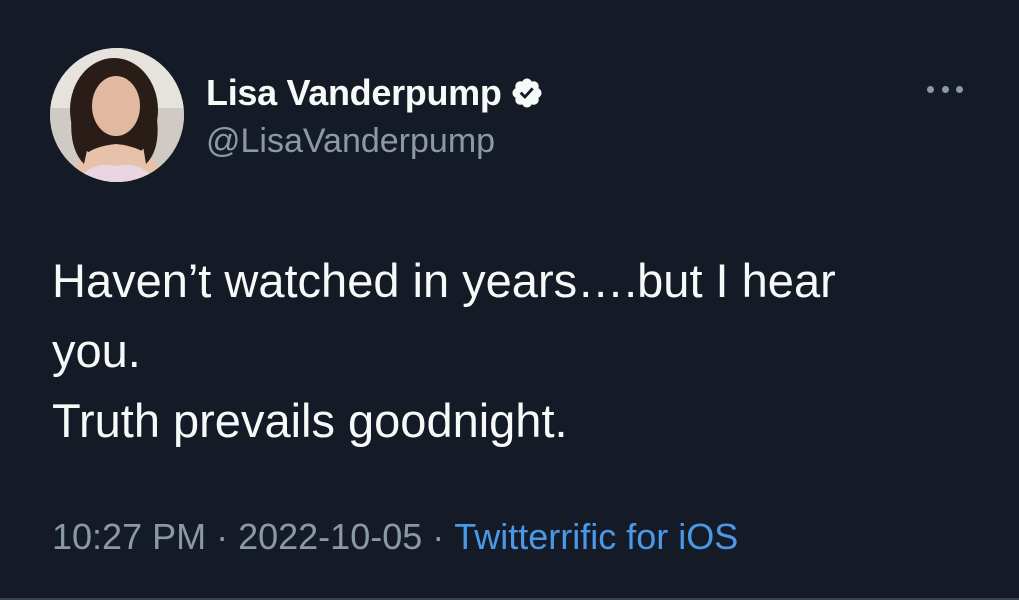 Image resolution: width=1019 pixels, height=600 pixels. What do you see at coordinates (310, 420) in the screenshot?
I see `tweet-text-line: Truth prevails goodnight.` at bounding box center [310, 420].